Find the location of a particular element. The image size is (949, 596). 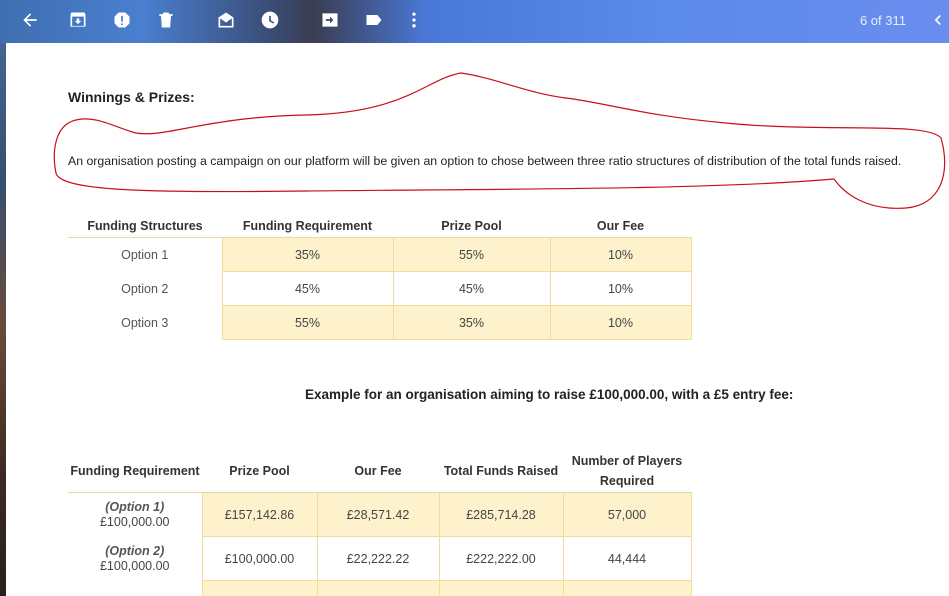

row-label: Option 2 is located at coordinates (145, 288).